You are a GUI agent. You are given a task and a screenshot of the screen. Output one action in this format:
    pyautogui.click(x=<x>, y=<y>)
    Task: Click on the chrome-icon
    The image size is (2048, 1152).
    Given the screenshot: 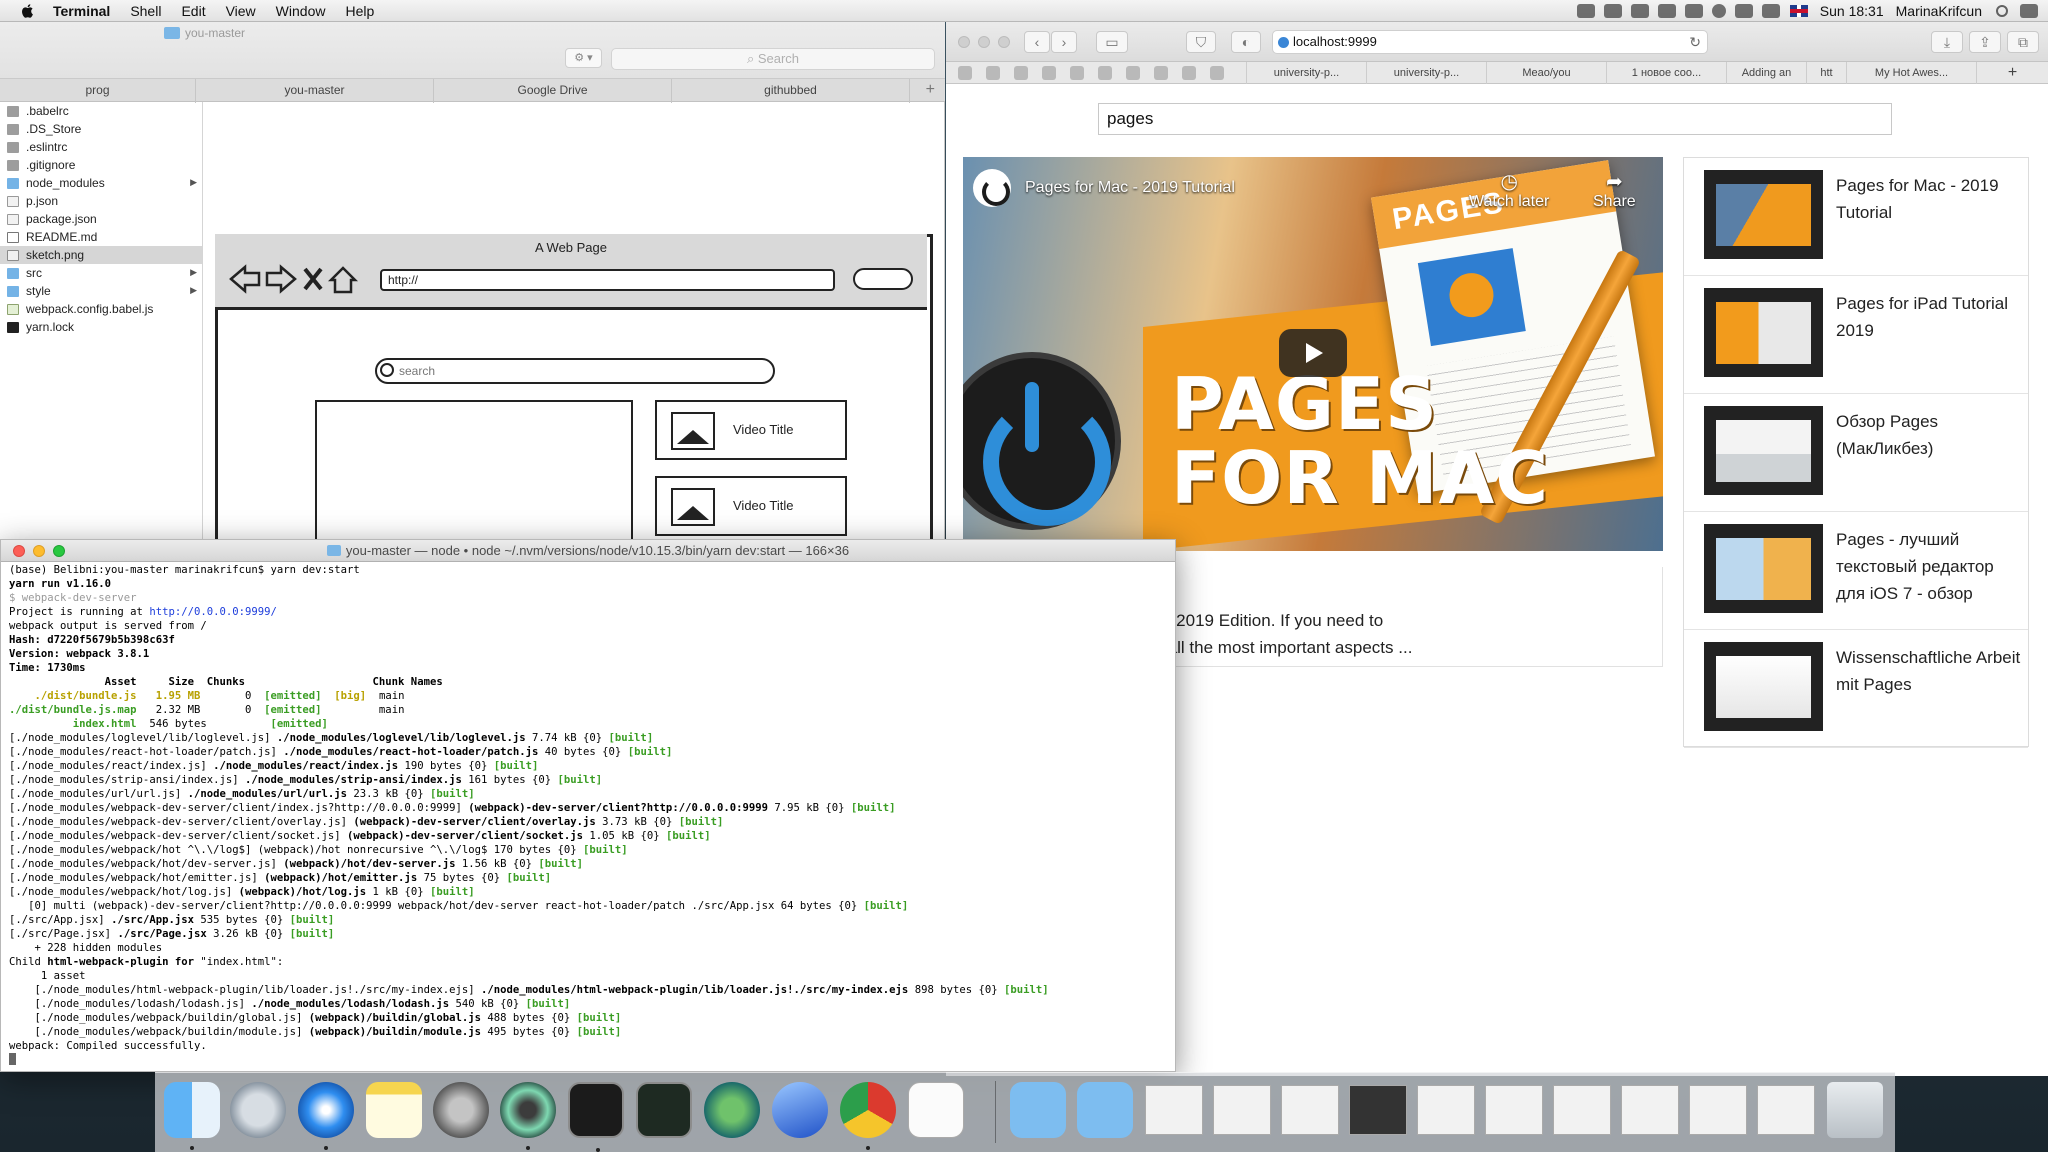 What is the action you would take?
    pyautogui.click(x=868, y=1116)
    